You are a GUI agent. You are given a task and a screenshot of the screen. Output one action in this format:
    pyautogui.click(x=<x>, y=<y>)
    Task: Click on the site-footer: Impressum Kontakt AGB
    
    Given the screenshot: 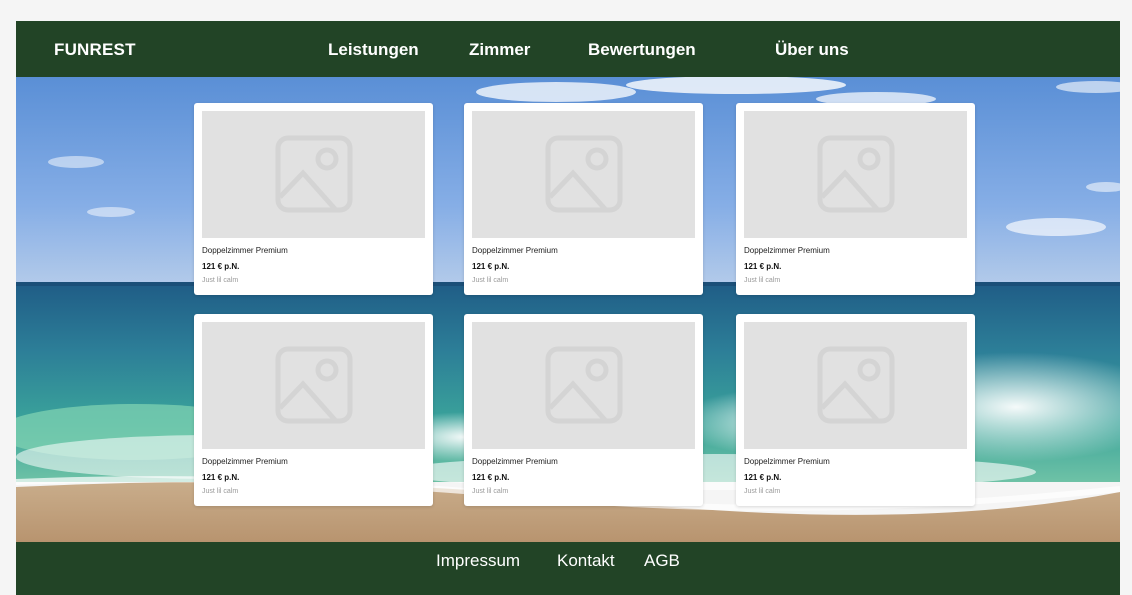 What is the action you would take?
    pyautogui.click(x=568, y=568)
    